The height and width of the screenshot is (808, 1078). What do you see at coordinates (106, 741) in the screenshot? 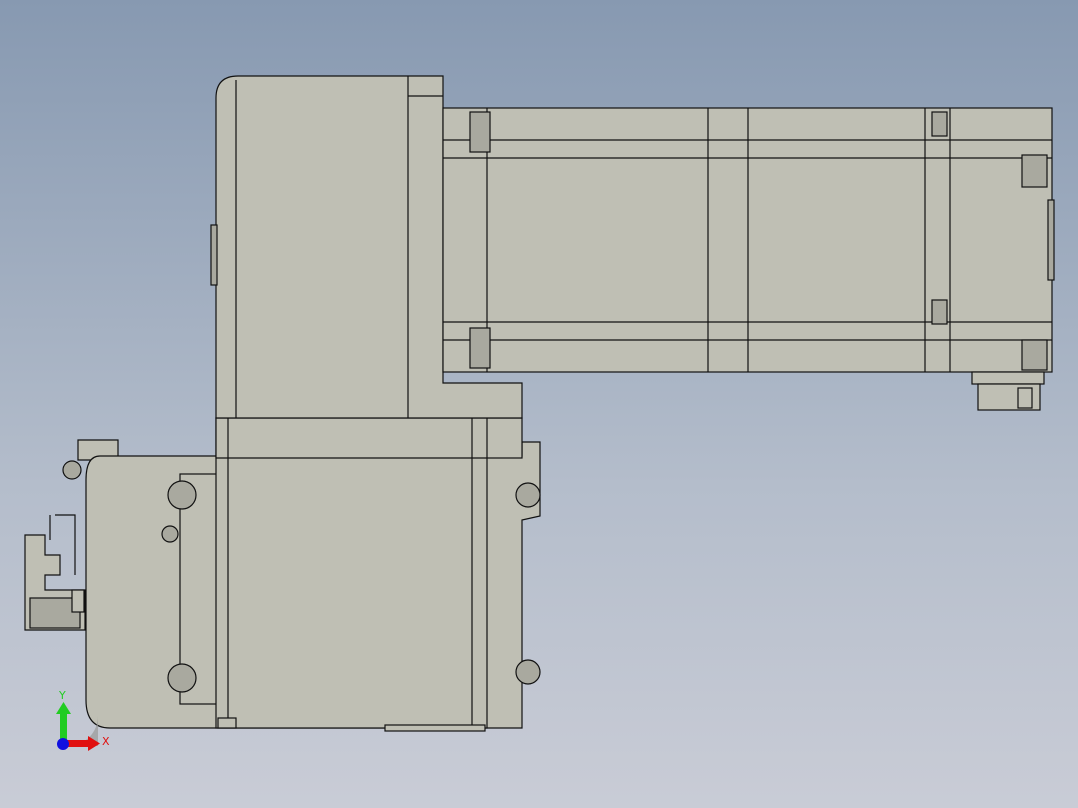
I see `x-axis-label: X` at bounding box center [106, 741].